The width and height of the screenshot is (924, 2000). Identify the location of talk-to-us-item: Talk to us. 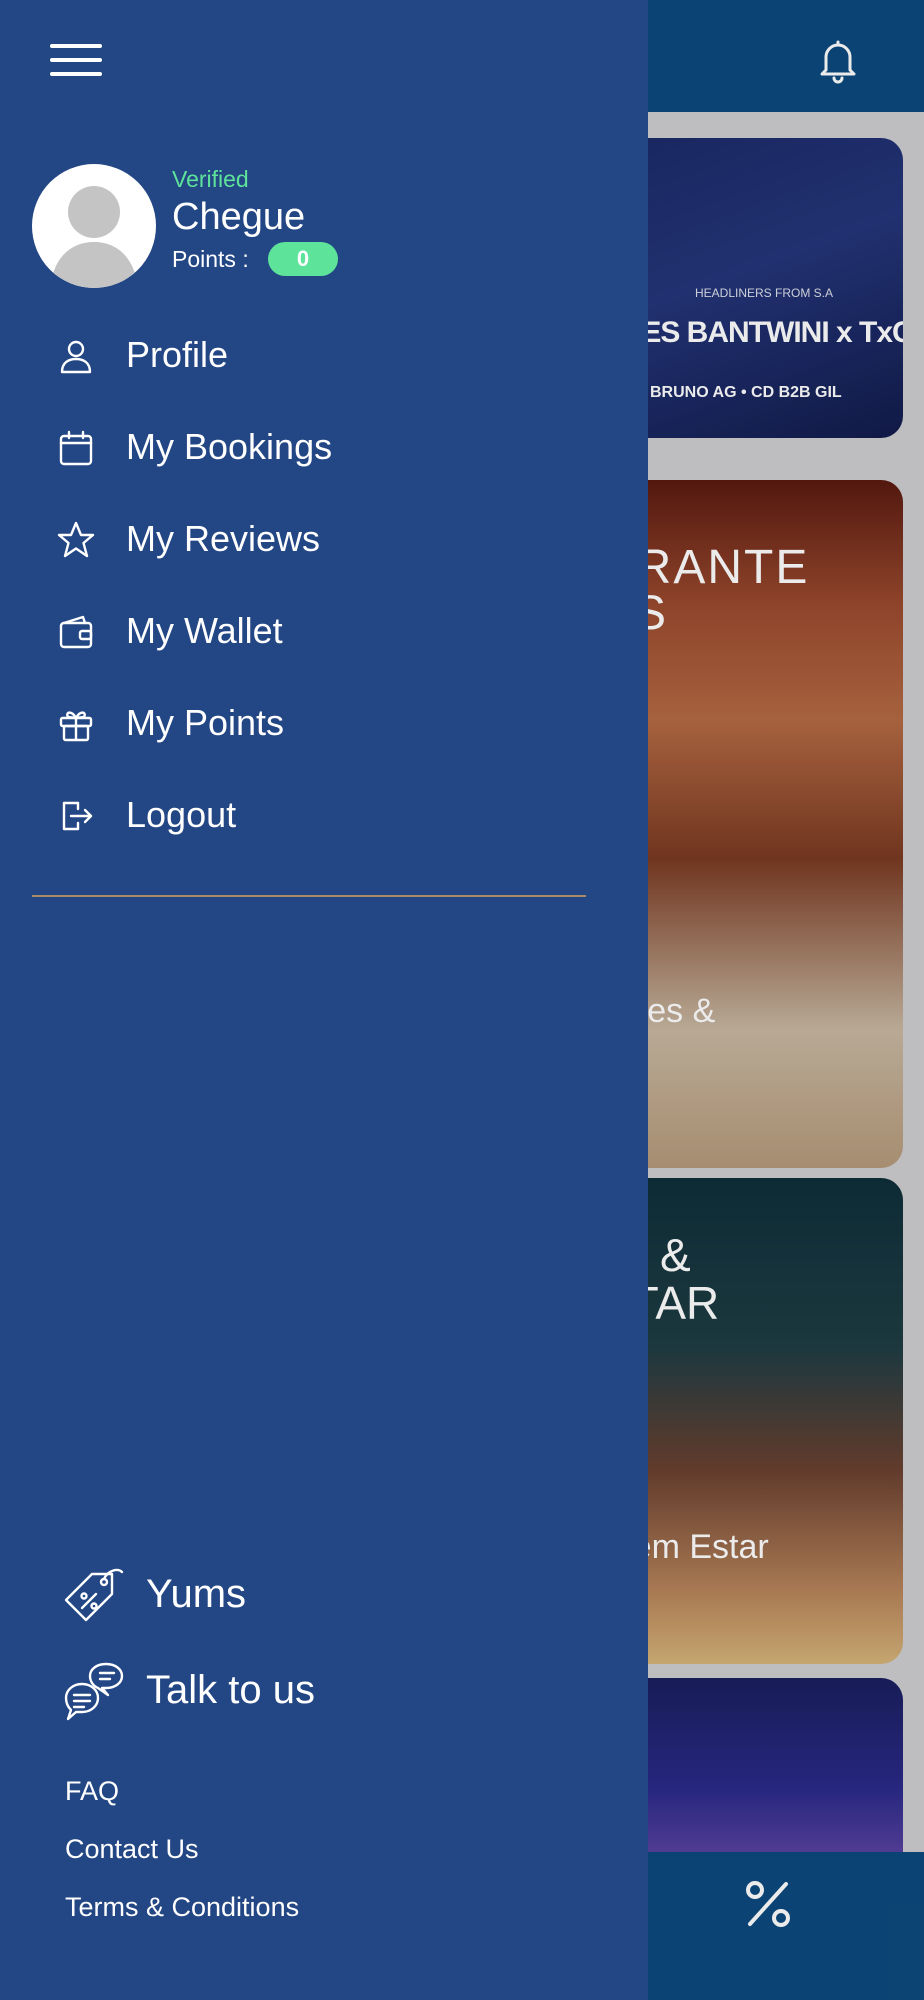
(324, 1692).